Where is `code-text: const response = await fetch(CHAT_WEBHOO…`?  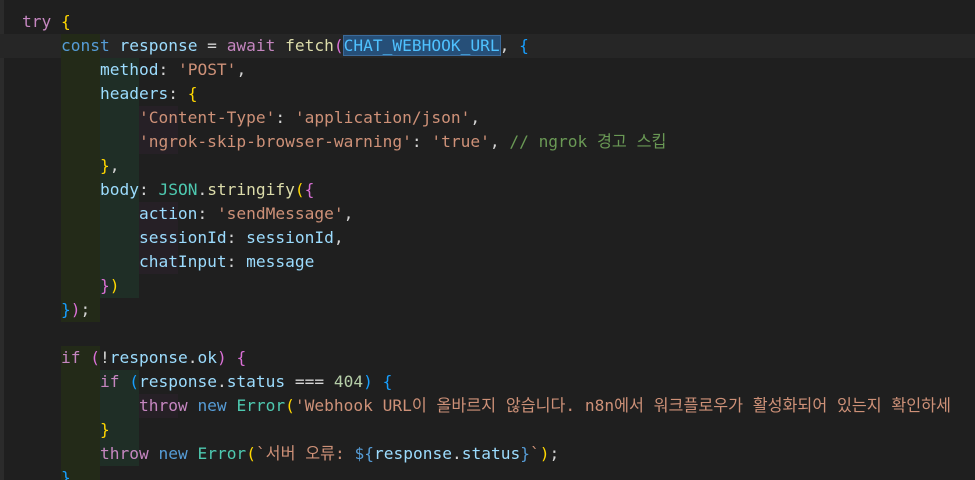
code-text: const response = await fetch(CHAT_WEBHOO… is located at coordinates (294, 45).